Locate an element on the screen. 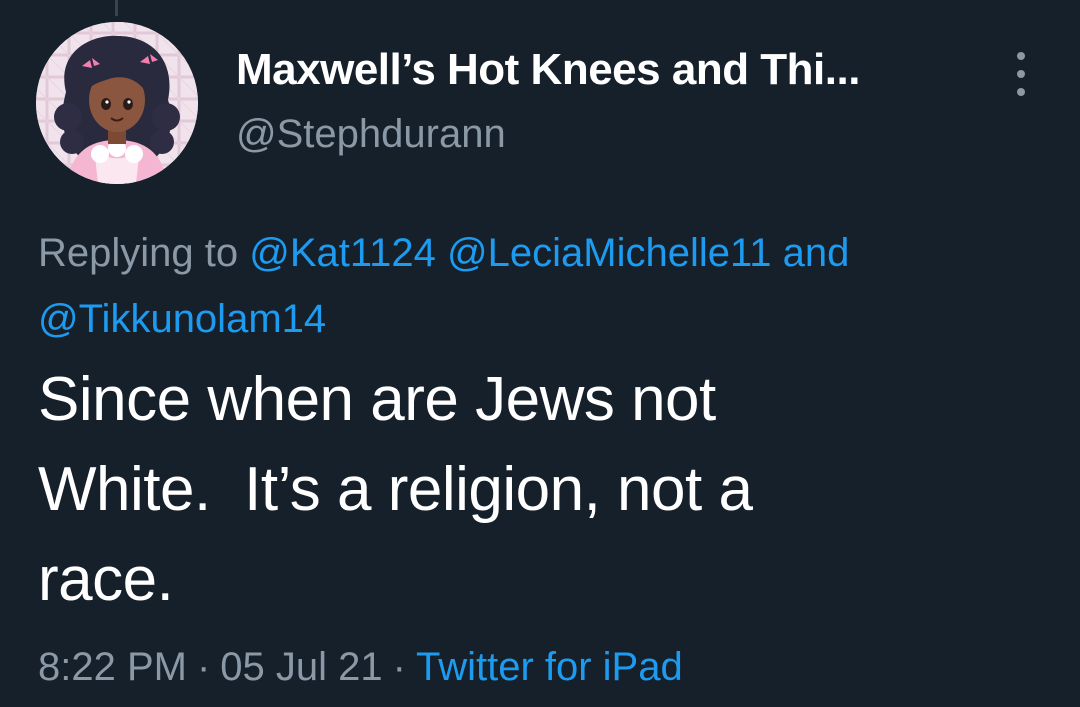 This screenshot has height=707, width=1080. more-vertical-icon is located at coordinates (1021, 74).